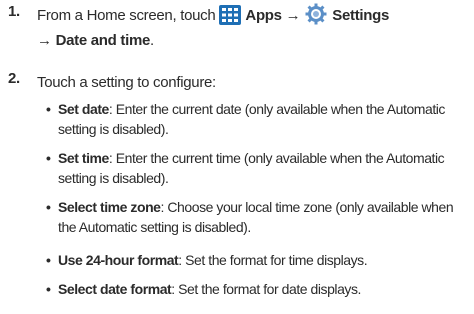  I want to click on apps-grid-icon, so click(230, 15).